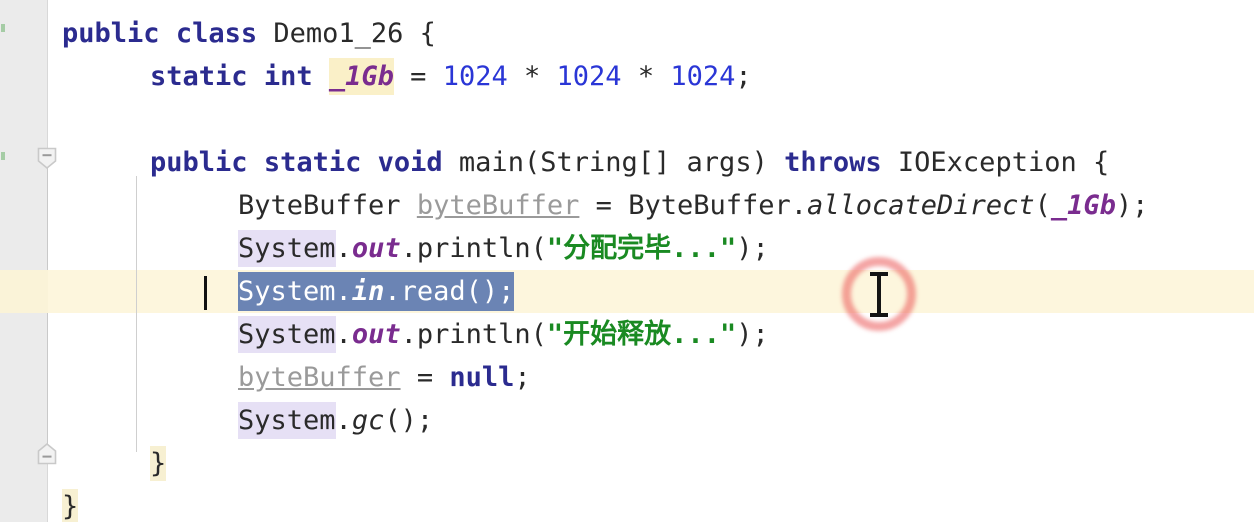  Describe the element at coordinates (319, 205) in the screenshot. I see `code-token: ByteBuffer` at that location.